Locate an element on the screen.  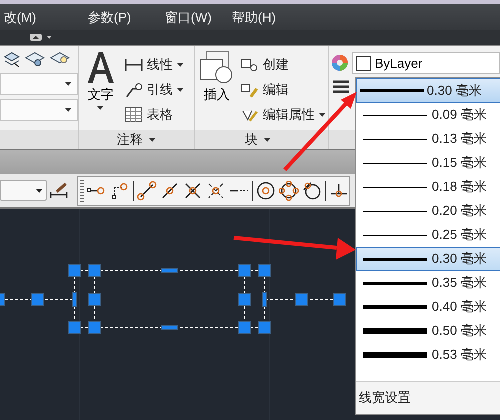
snap-endpoint-icon is located at coordinates (147, 190).